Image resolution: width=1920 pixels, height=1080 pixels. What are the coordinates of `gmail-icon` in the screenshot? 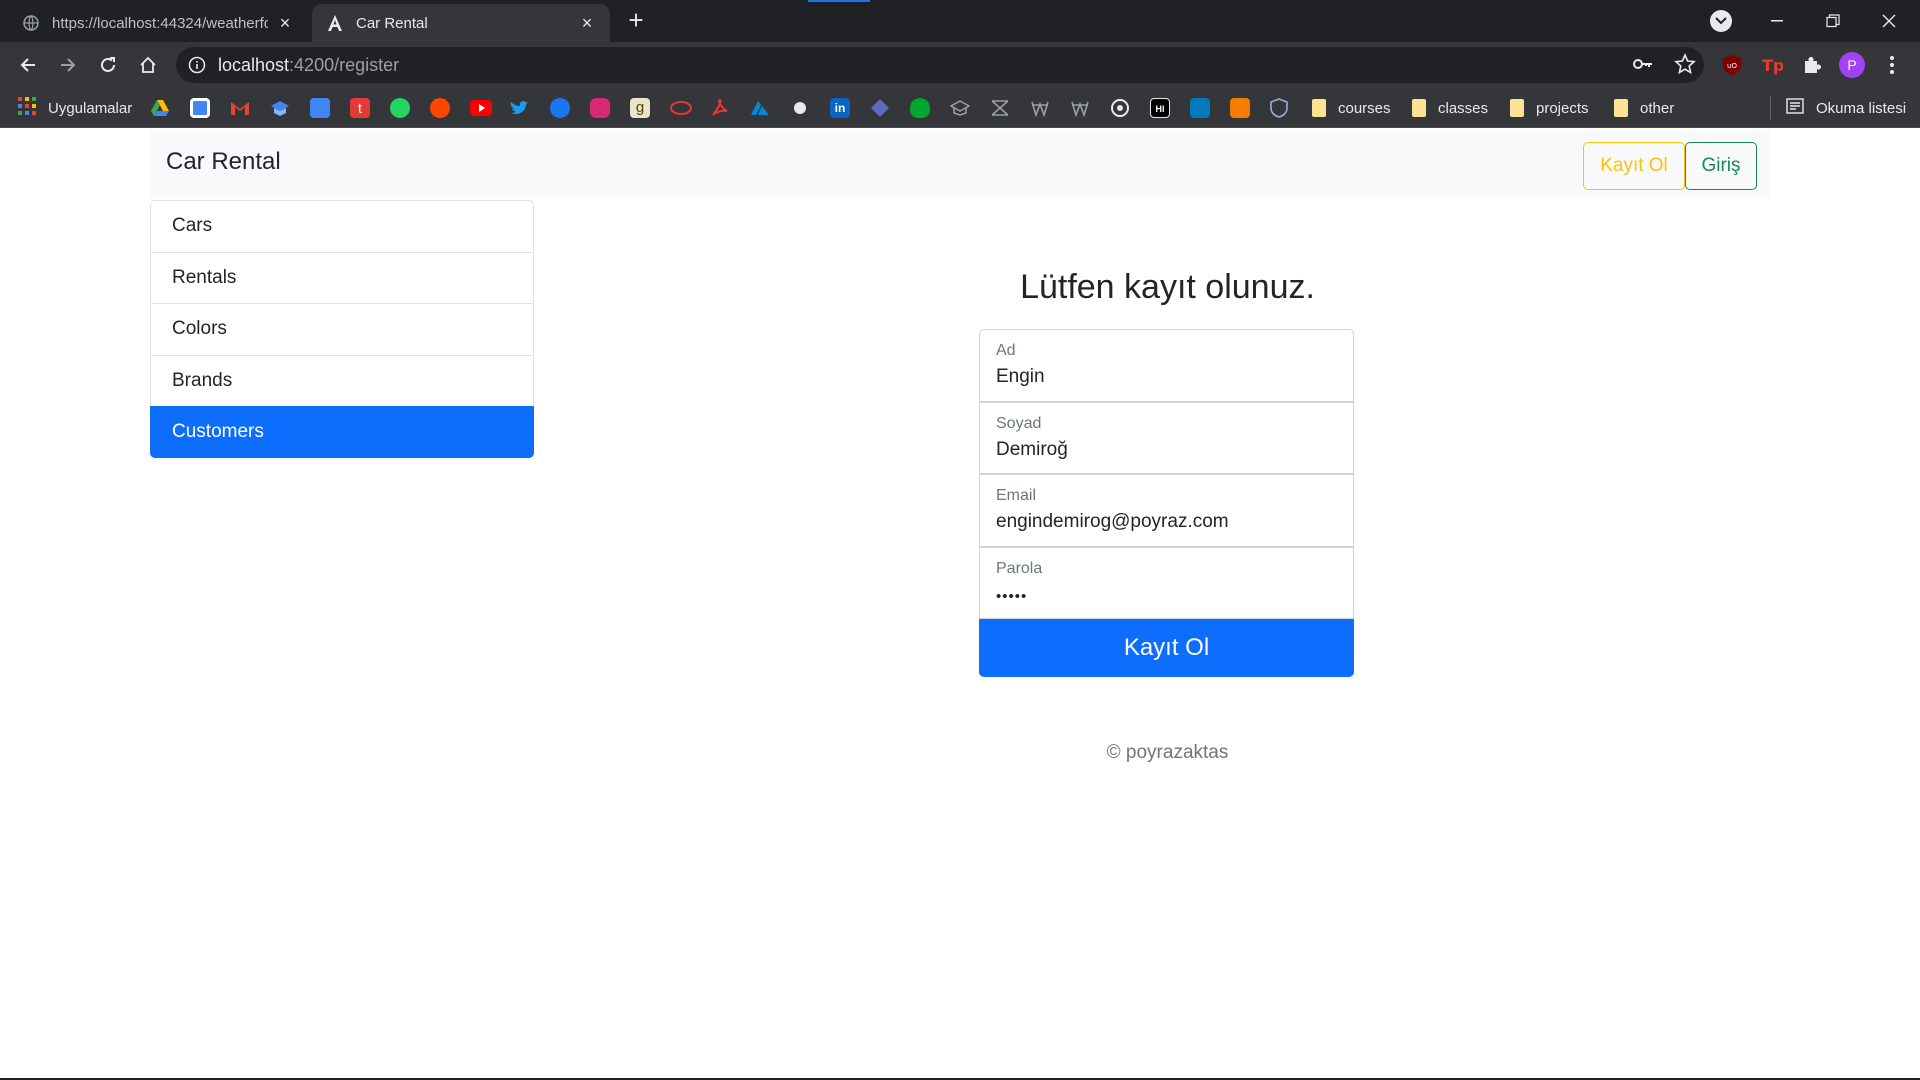 It's located at (240, 108).